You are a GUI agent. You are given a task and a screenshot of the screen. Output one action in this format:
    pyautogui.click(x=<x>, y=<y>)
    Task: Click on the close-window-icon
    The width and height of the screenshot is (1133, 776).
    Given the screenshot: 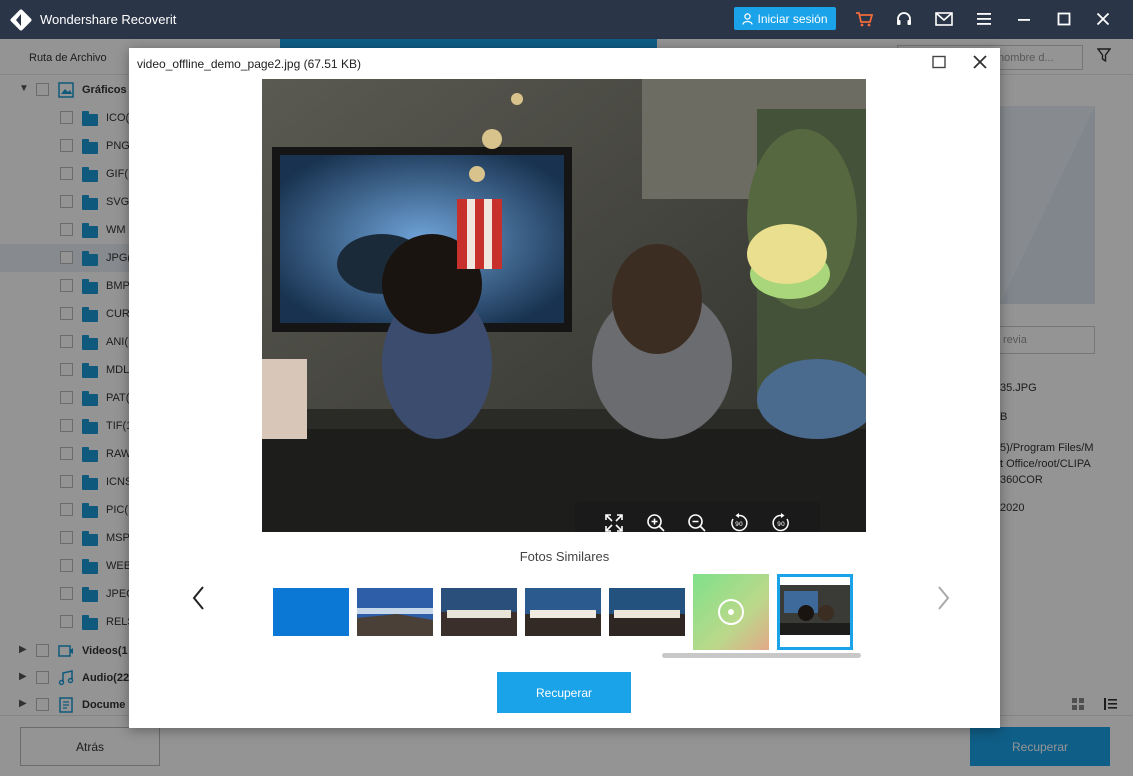 What is the action you would take?
    pyautogui.click(x=1103, y=19)
    